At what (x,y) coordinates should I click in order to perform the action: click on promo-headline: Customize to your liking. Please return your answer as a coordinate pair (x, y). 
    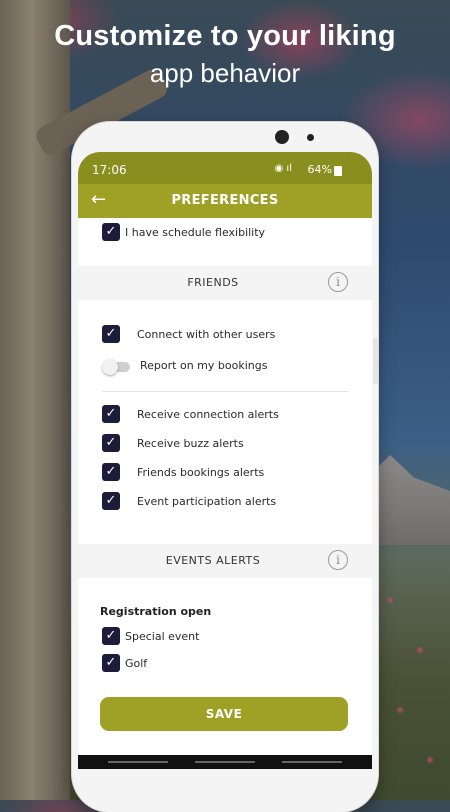
    Looking at the image, I should click on (225, 36).